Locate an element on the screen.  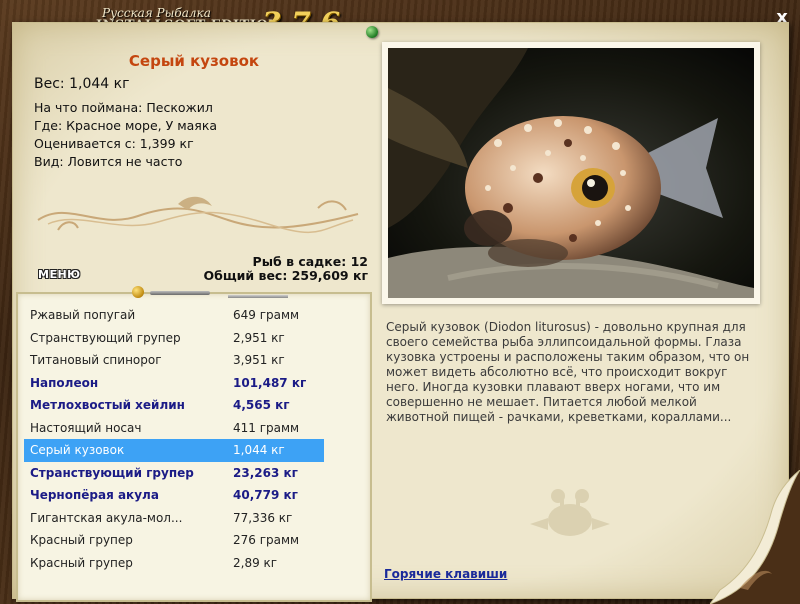
catch-row: Гигантская акула-мол... 77,336 кг is located at coordinates (174, 518).